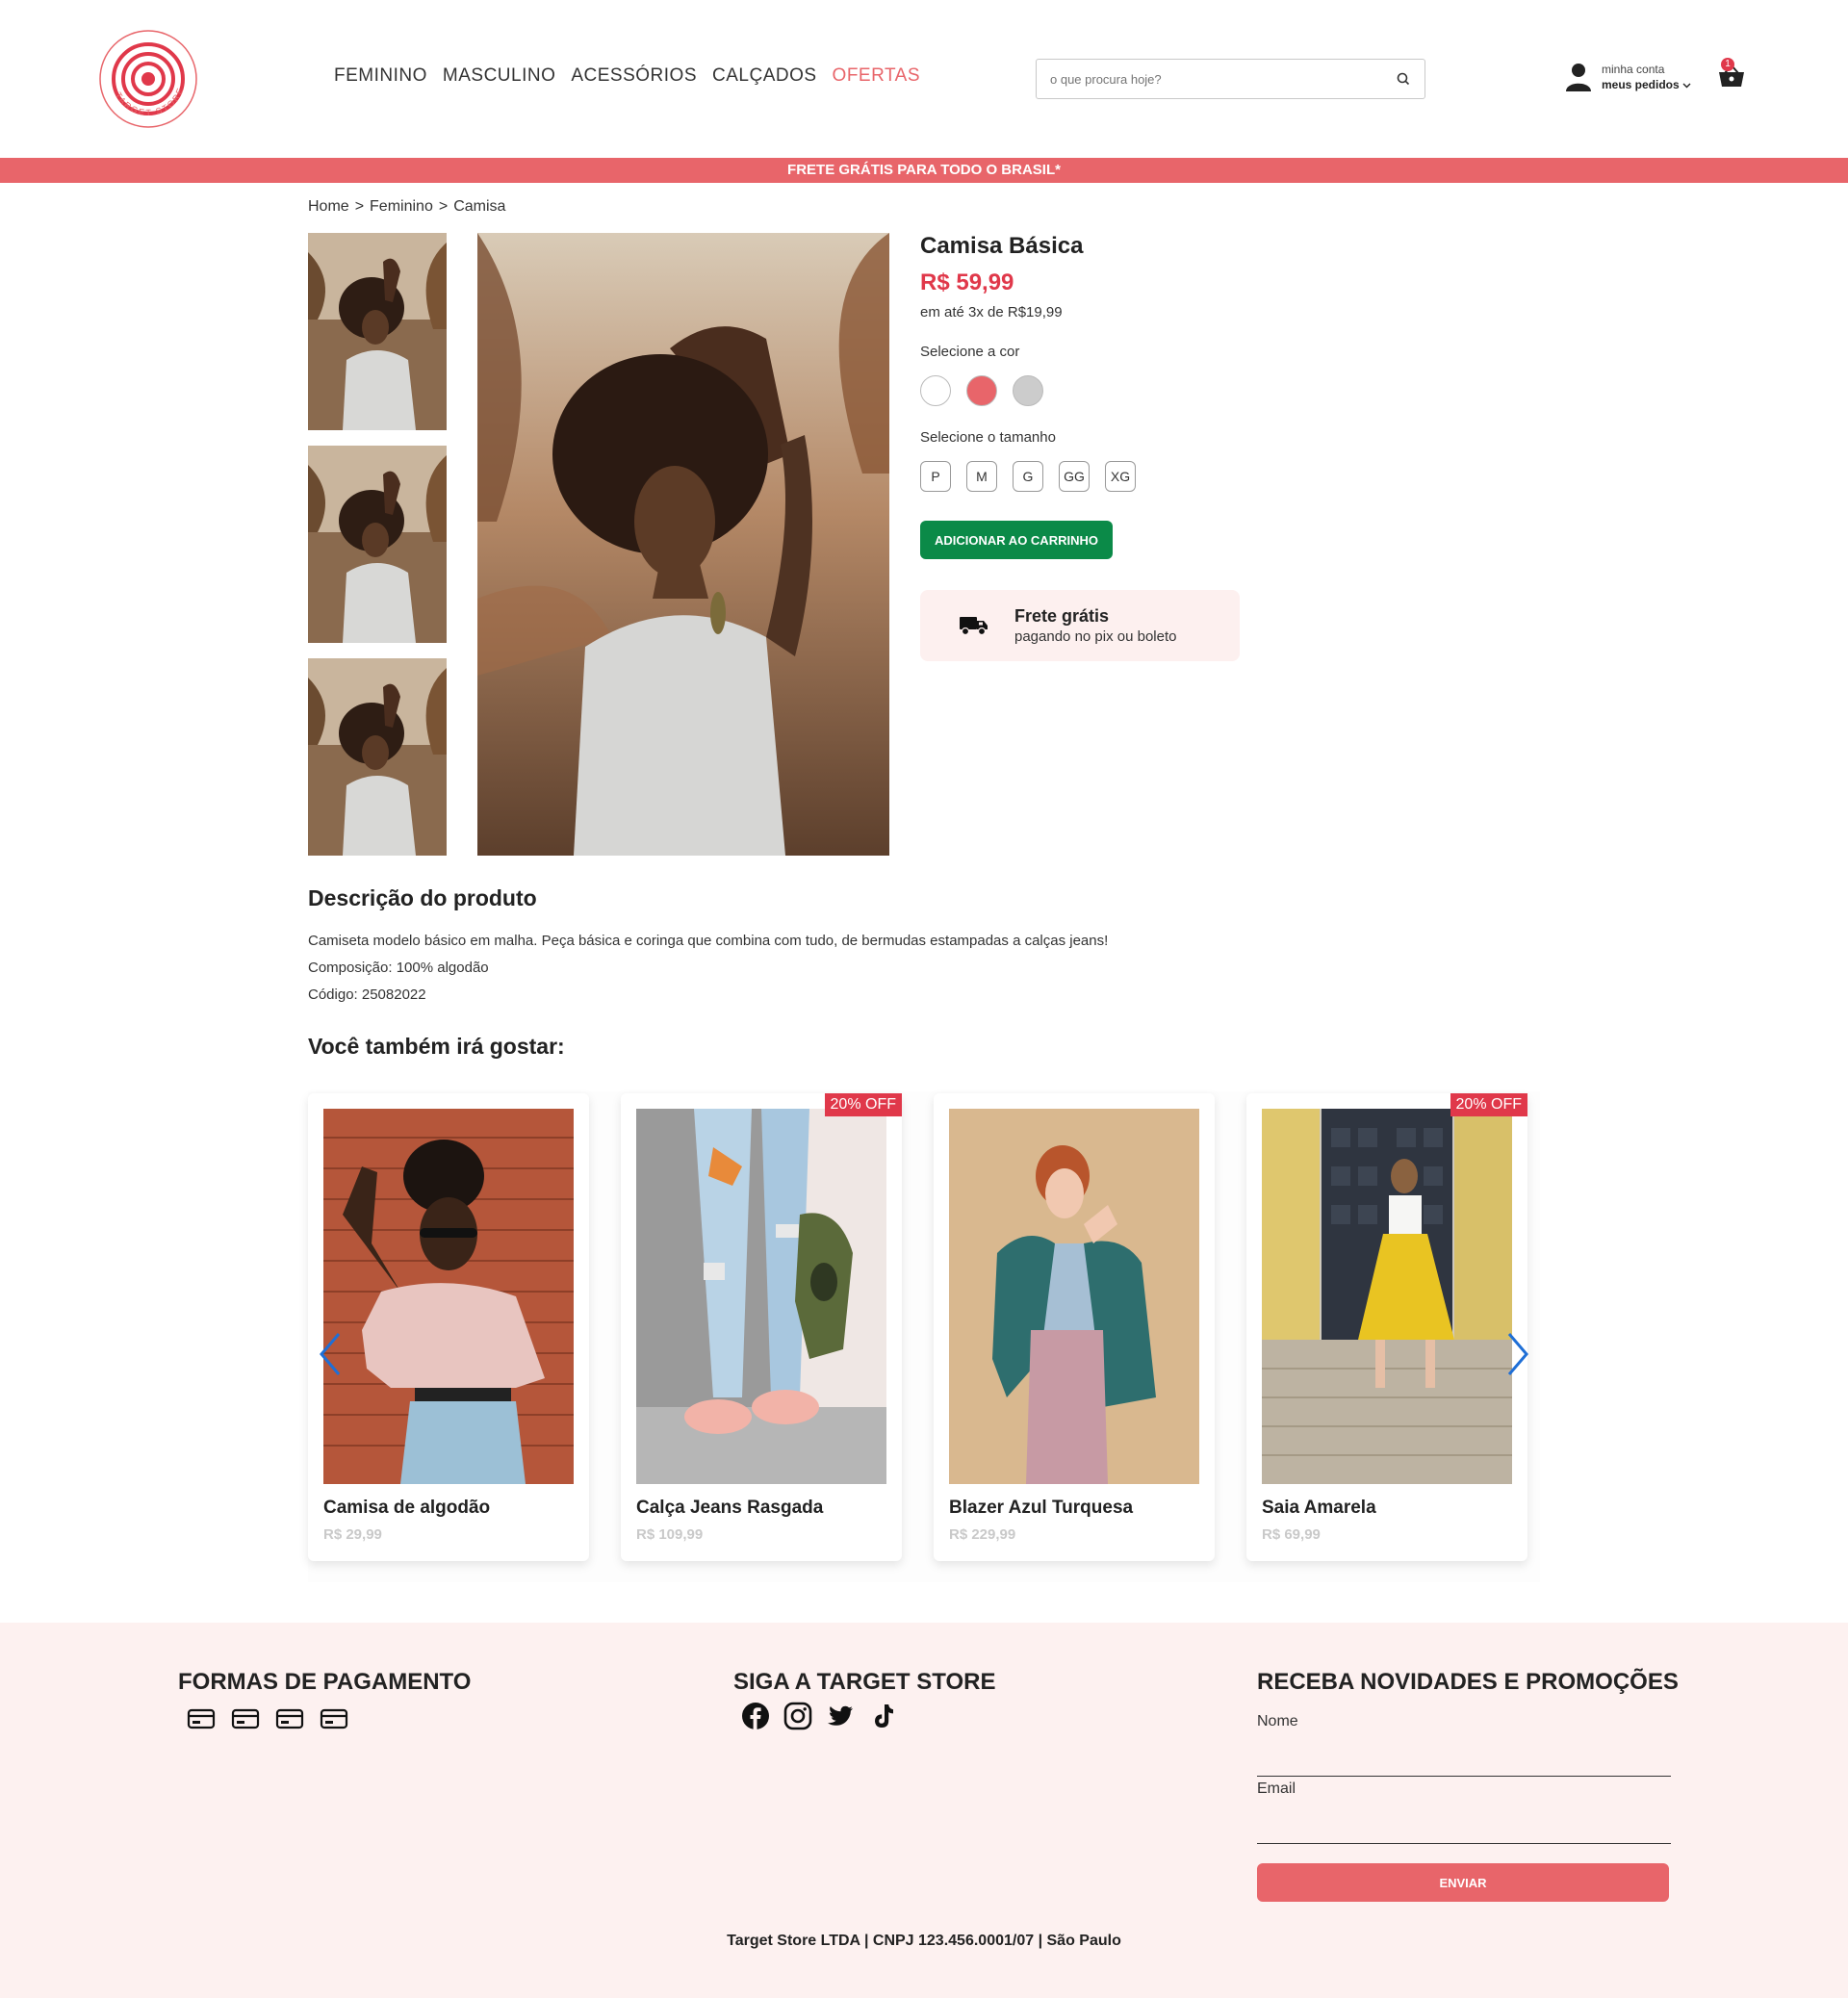  I want to click on newsletter-email-input, so click(1464, 1829).